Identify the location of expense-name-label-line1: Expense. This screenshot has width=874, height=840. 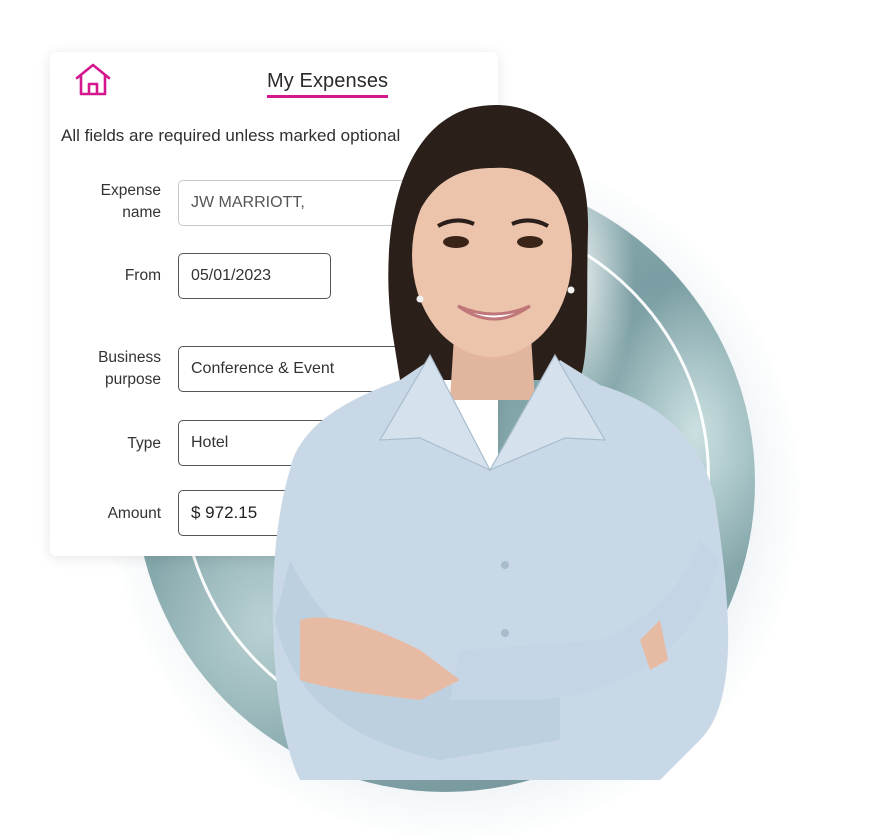
(130, 190).